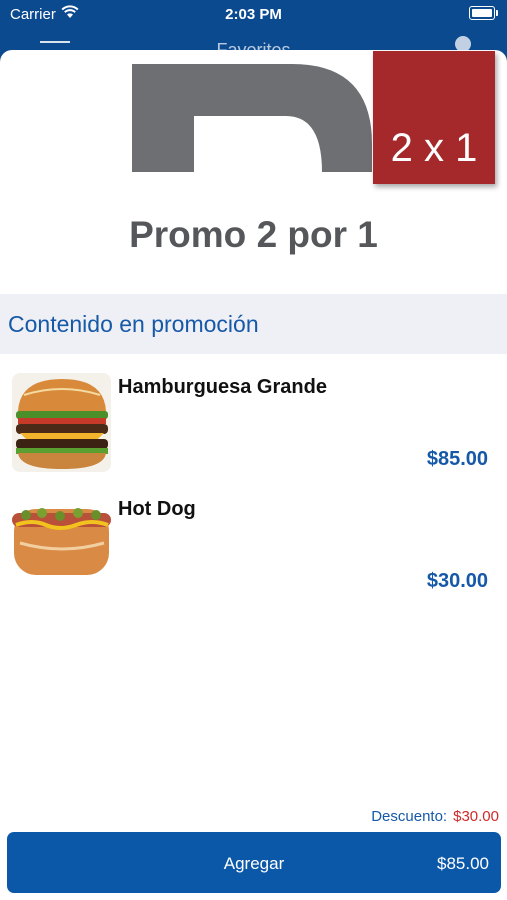 The height and width of the screenshot is (900, 507). I want to click on status-time: 2:03 PM, so click(253, 14).